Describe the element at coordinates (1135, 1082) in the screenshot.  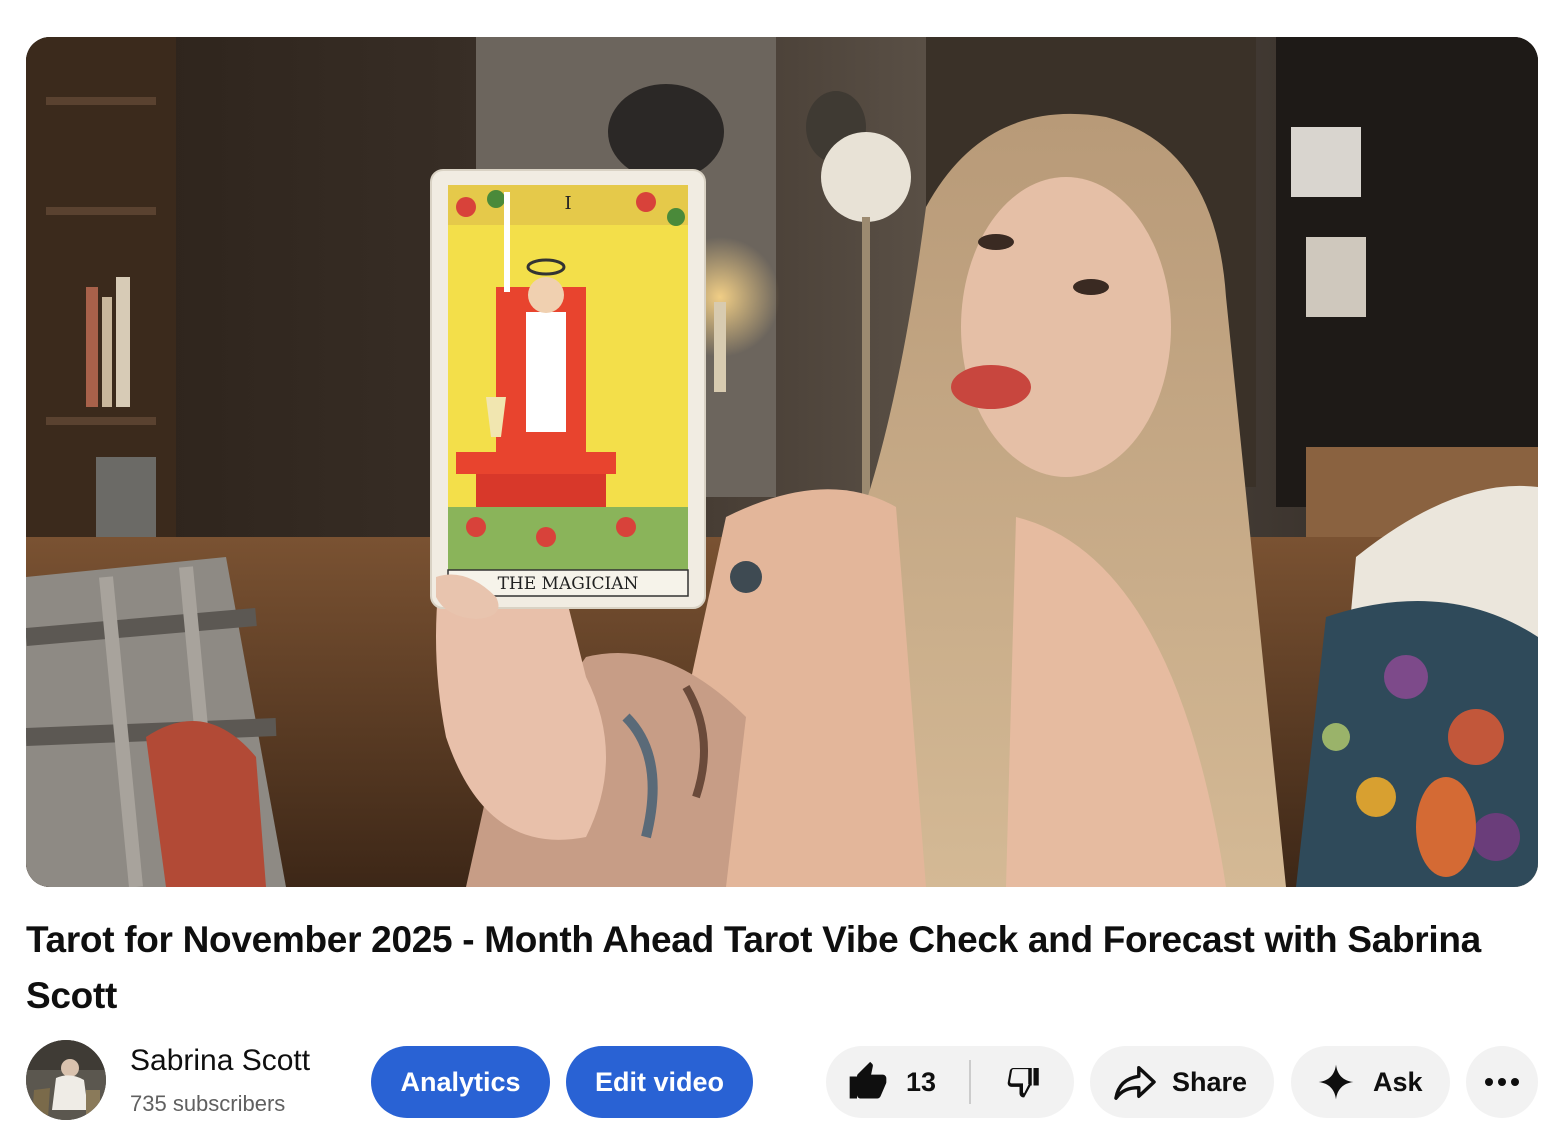
I see `share-arrow-icon` at that location.